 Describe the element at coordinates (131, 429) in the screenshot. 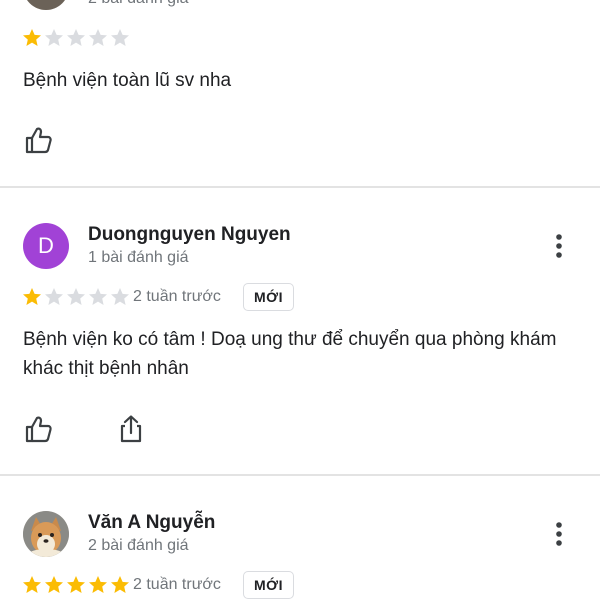

I see `share-icon` at that location.